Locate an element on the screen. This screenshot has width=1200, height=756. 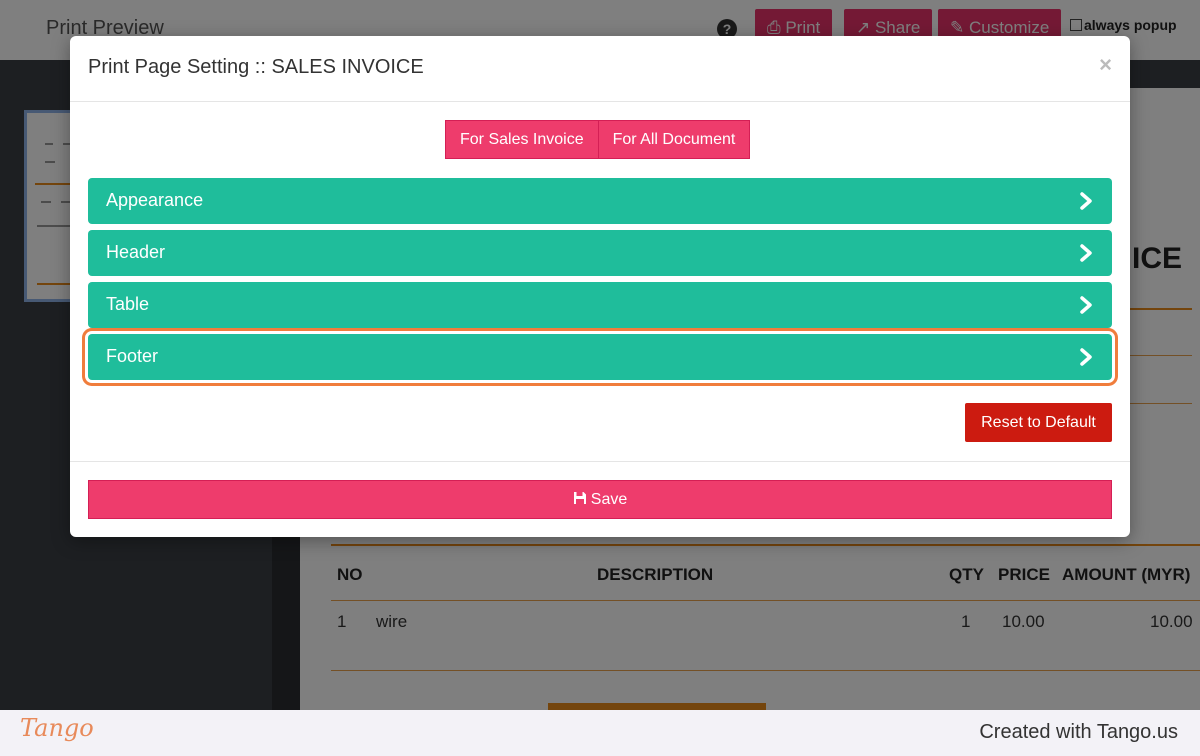
modal-footer-divider is located at coordinates (600, 461).